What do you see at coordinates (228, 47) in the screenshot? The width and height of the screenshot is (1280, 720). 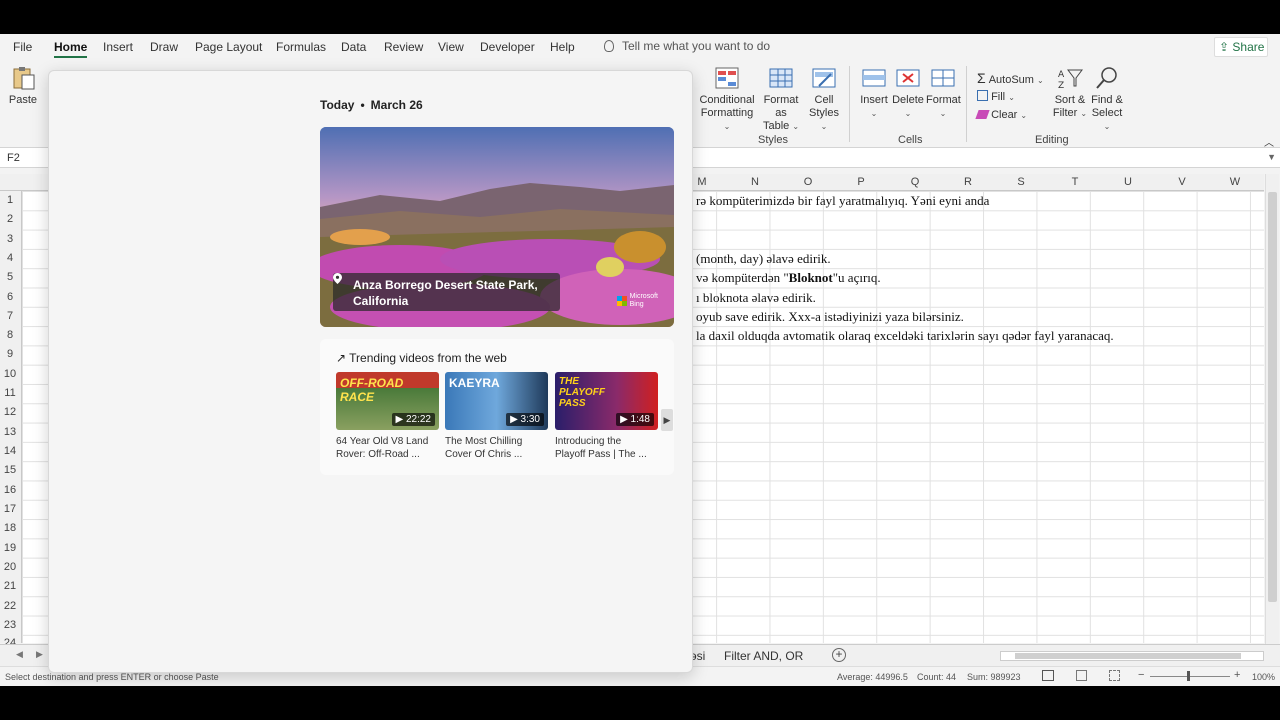 I see `tab-page-layout: Page Layout` at bounding box center [228, 47].